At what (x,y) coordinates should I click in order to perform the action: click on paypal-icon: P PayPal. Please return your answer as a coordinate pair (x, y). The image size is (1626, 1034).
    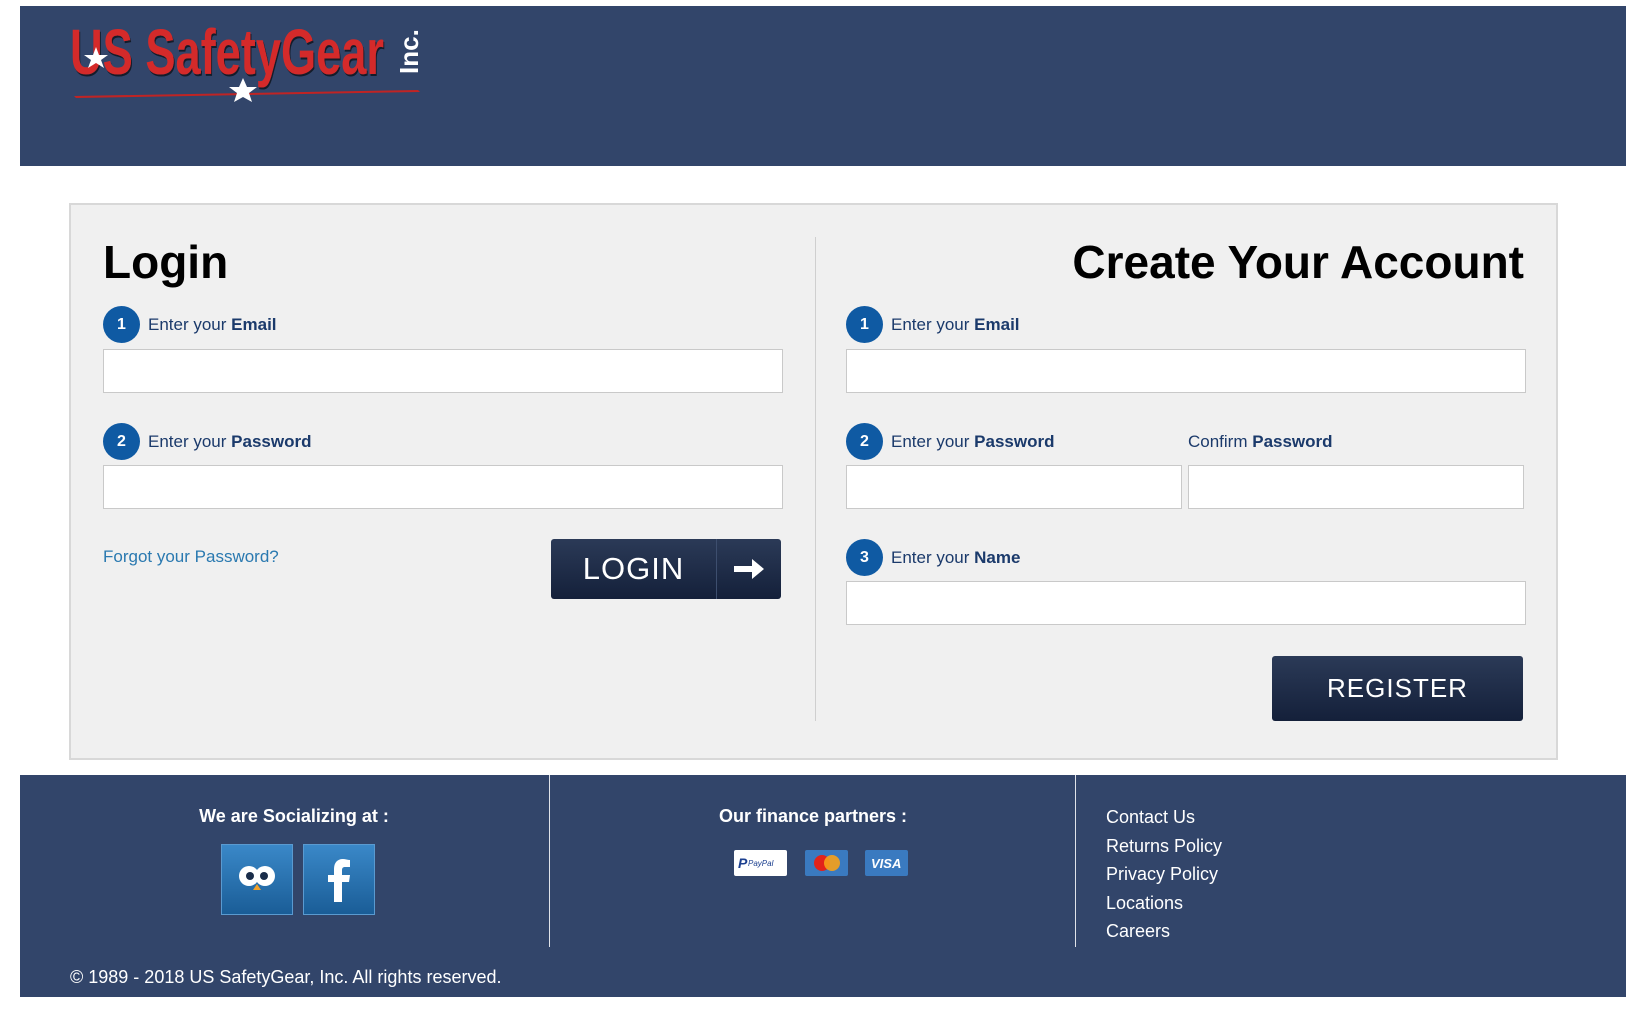
    Looking at the image, I should click on (760, 863).